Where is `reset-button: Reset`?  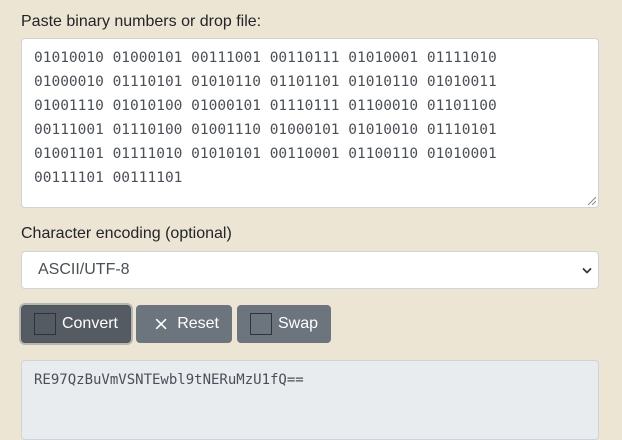
reset-button: Reset is located at coordinates (184, 324).